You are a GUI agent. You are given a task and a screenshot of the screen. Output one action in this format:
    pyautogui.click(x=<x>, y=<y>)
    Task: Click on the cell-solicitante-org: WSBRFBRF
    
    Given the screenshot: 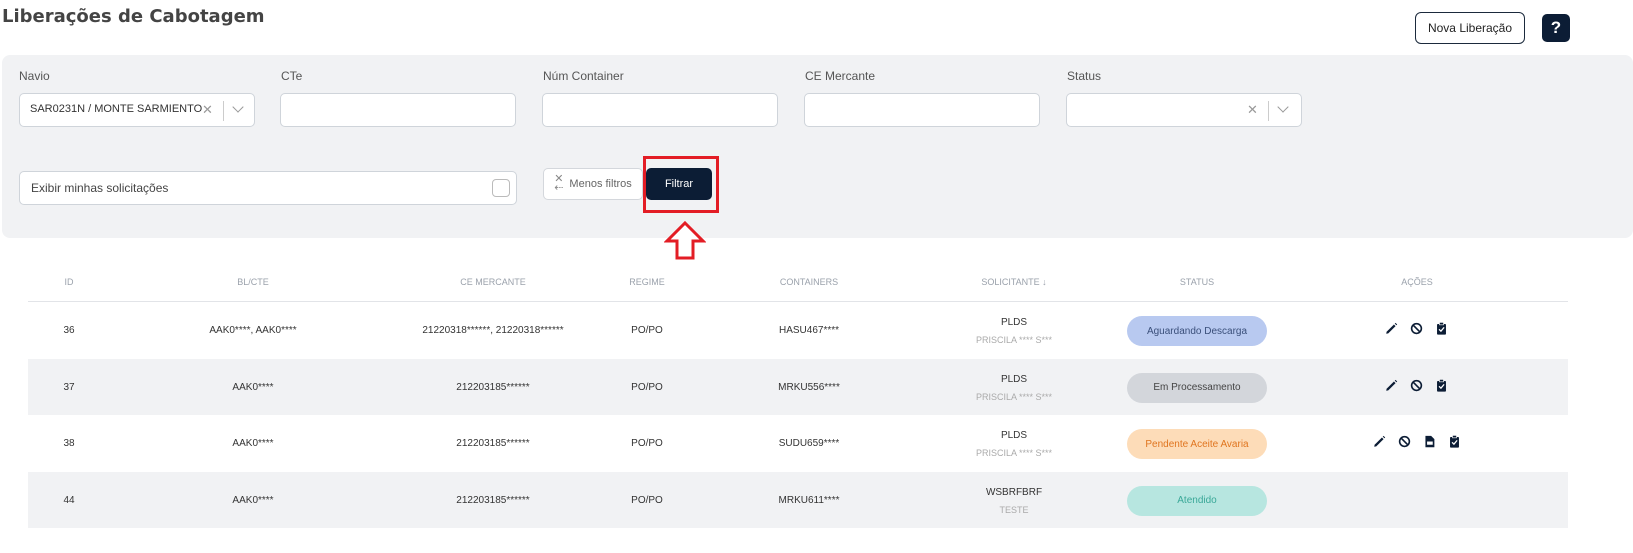 What is the action you would take?
    pyautogui.click(x=1014, y=492)
    